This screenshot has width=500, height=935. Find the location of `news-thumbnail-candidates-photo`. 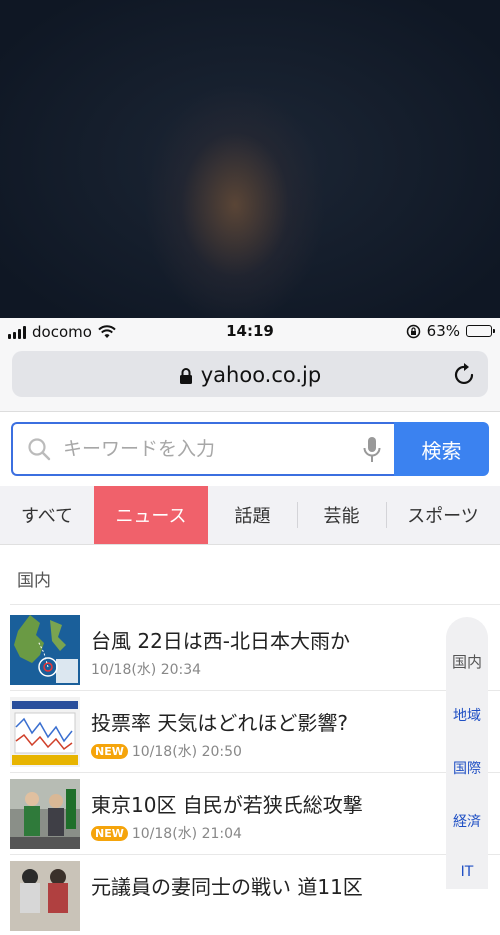

news-thumbnail-candidates-photo is located at coordinates (45, 896).